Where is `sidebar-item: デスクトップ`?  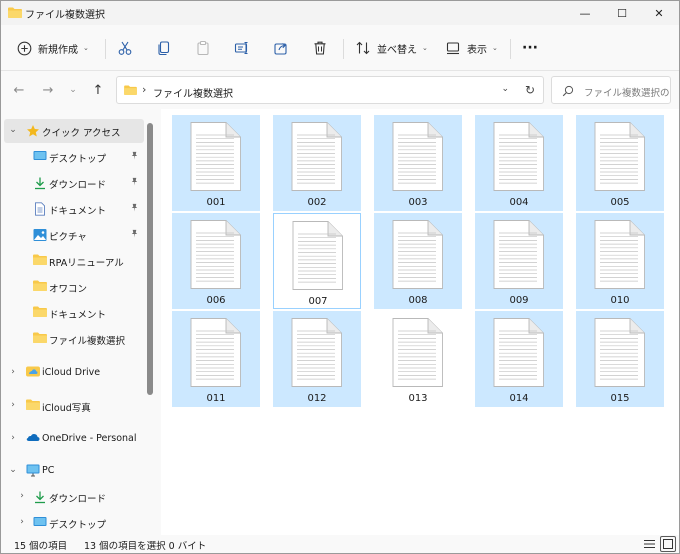
sidebar-item: デスクトップ is located at coordinates (74, 157).